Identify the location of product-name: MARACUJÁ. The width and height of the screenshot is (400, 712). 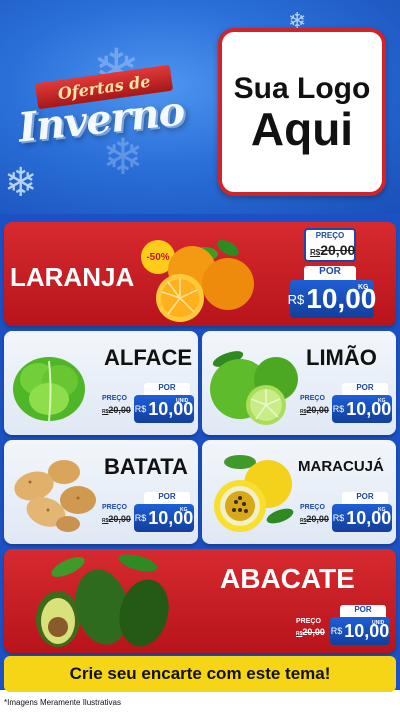
(341, 466).